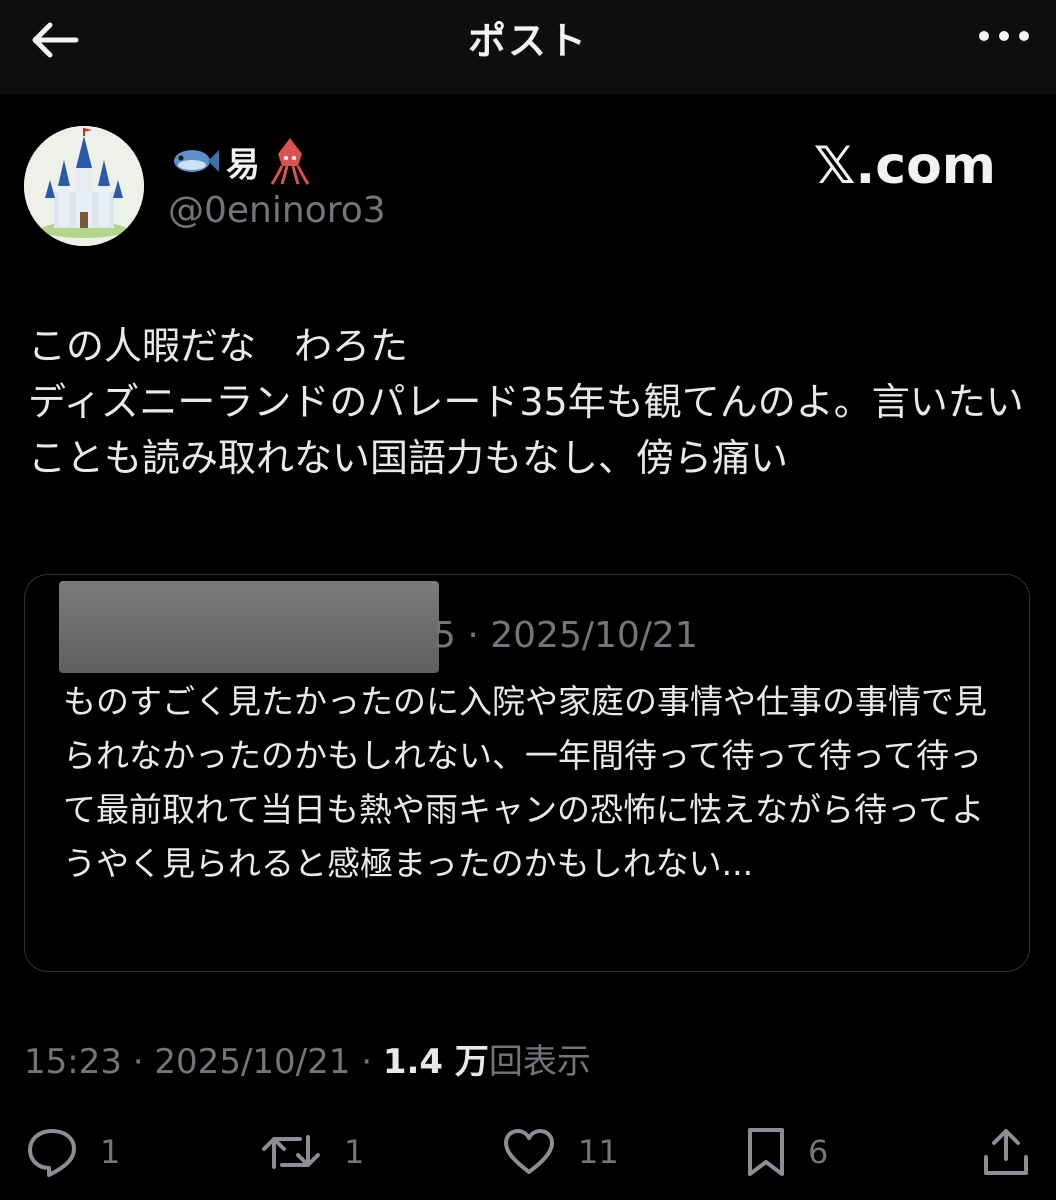 This screenshot has height=1200, width=1056. I want to click on repost-button: 1, so click(312, 1152).